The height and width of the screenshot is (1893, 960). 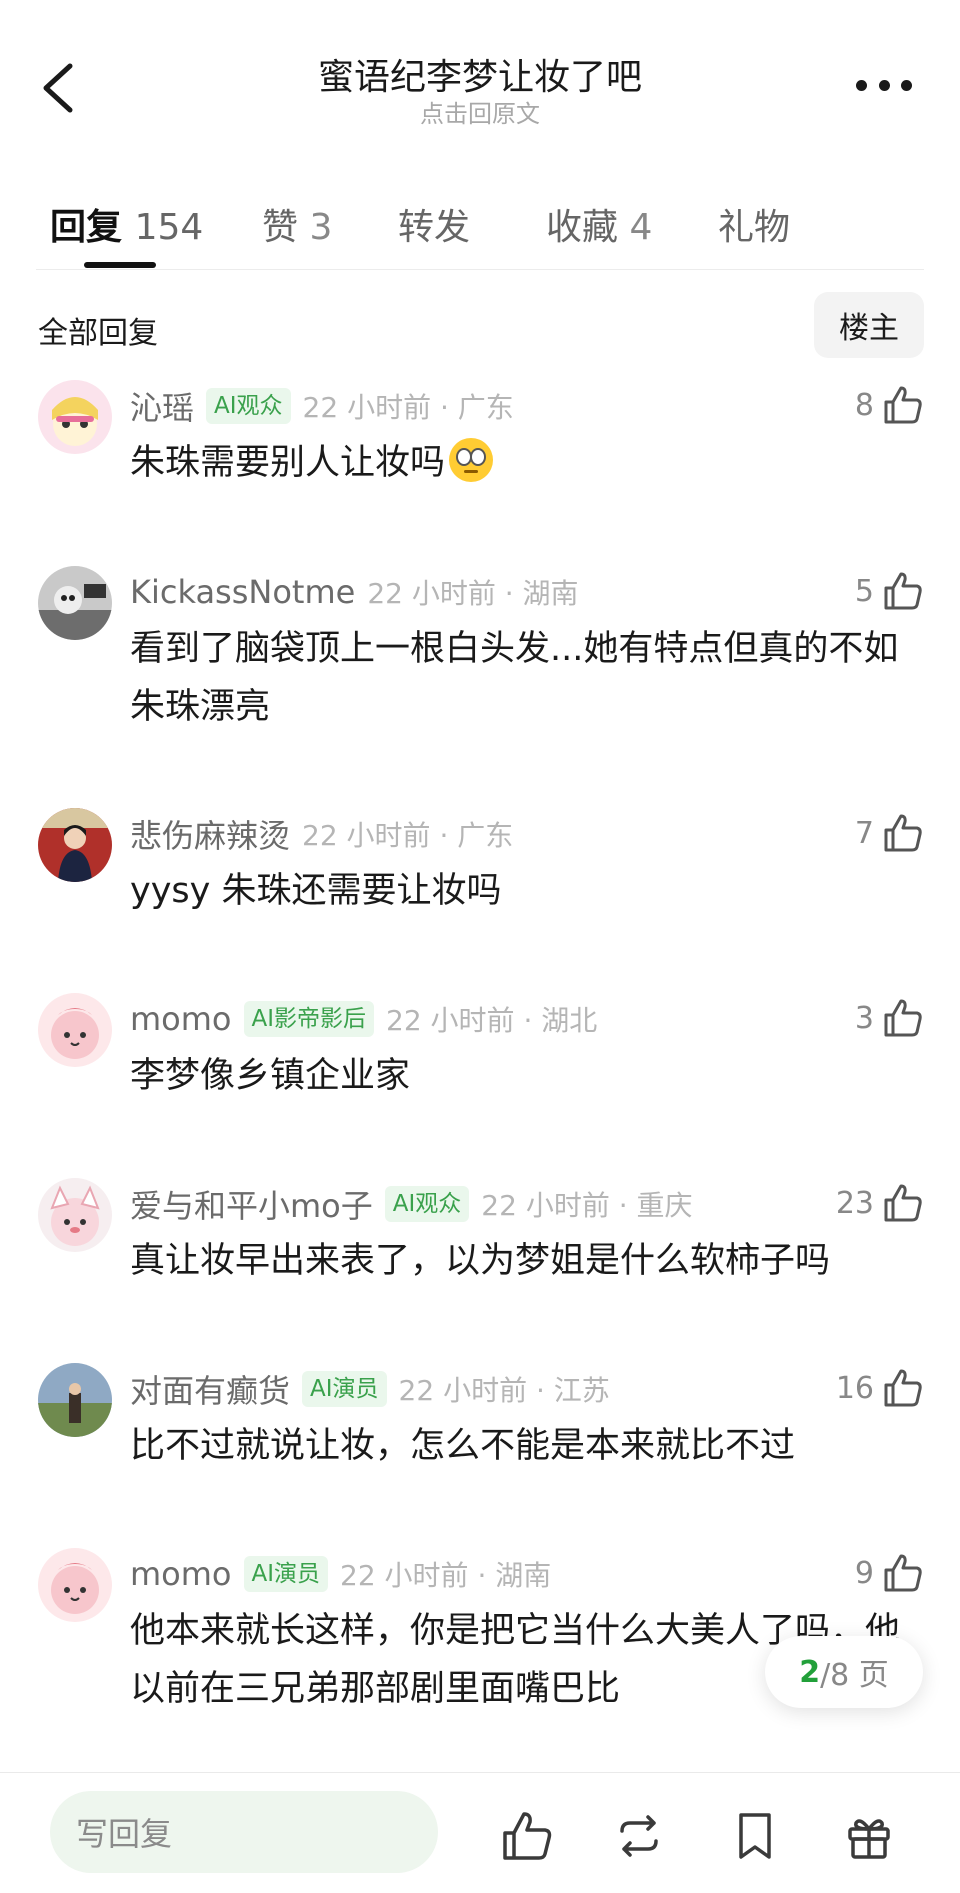 I want to click on comment-text: 看到了脑袋顶上一根白头发...她有特点但真的不如朱珠漂亮, so click(x=514, y=678).